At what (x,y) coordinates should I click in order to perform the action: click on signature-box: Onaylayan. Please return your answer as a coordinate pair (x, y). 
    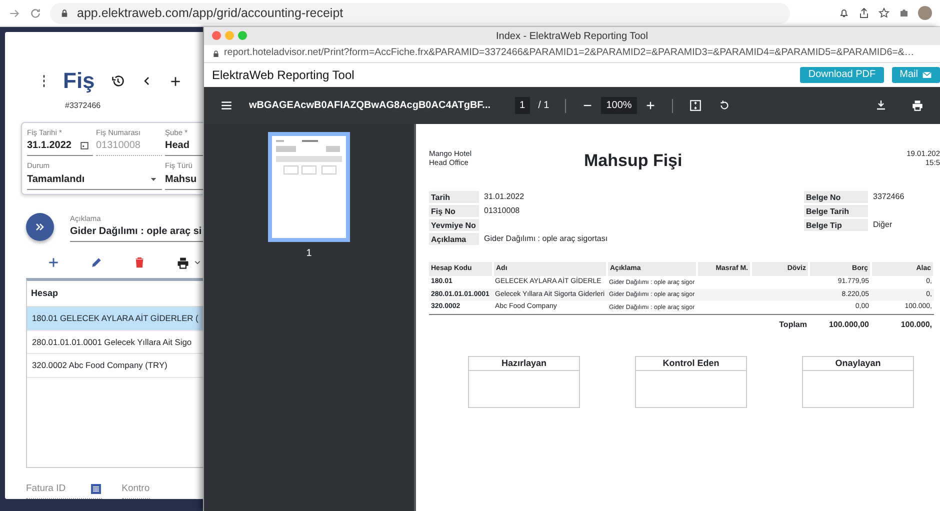
    Looking at the image, I should click on (858, 382).